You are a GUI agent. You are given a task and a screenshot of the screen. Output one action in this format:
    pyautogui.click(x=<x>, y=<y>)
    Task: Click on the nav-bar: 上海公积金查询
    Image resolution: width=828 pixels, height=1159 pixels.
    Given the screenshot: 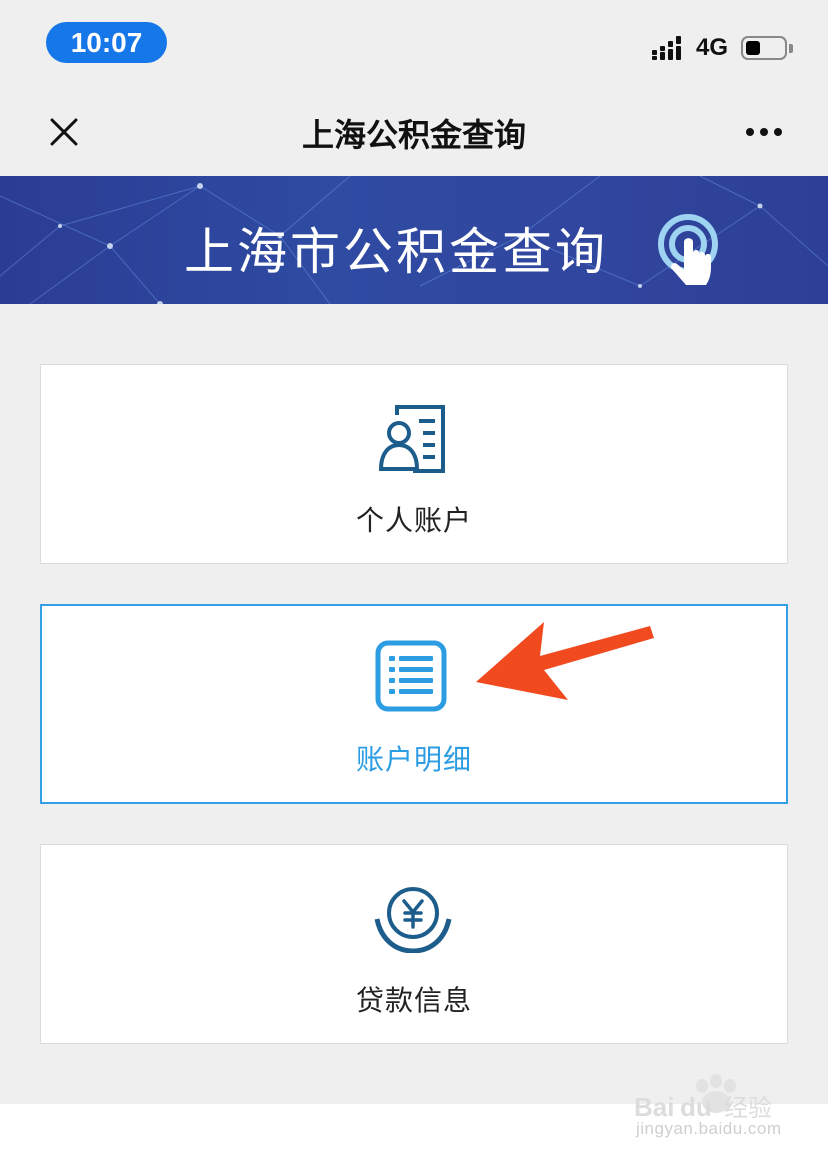 What is the action you would take?
    pyautogui.click(x=414, y=132)
    